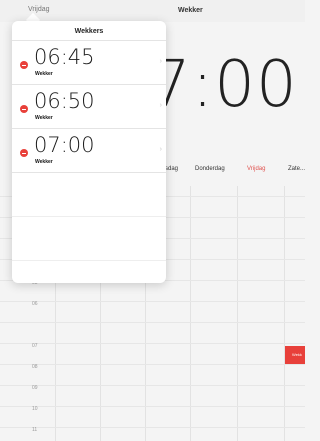 The image size is (320, 441). I want to click on calendar-event: Wekk, so click(295, 355).